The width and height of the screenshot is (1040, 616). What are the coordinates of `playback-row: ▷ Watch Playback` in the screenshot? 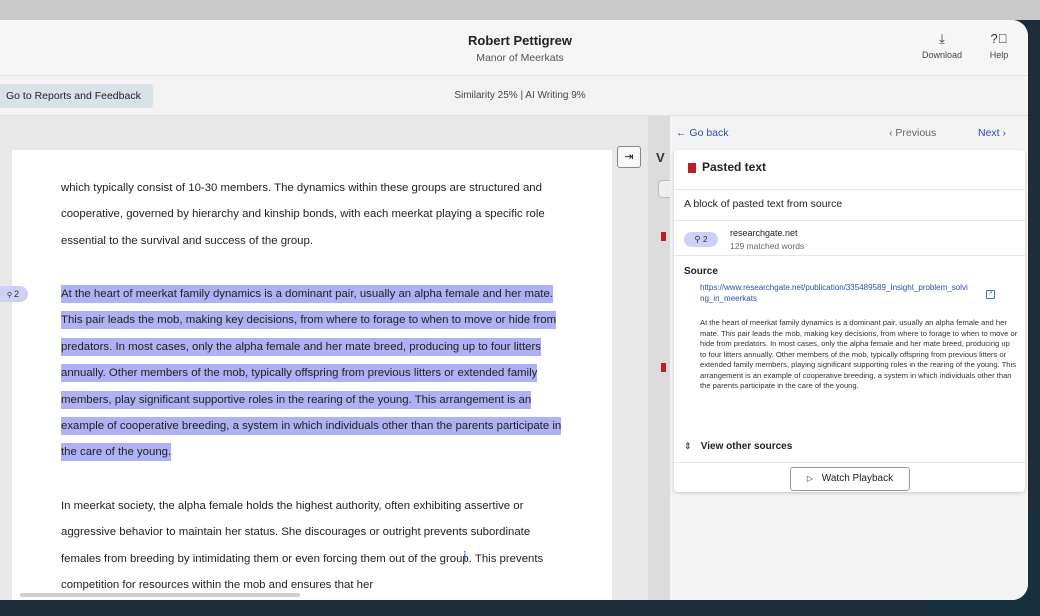 It's located at (849, 477).